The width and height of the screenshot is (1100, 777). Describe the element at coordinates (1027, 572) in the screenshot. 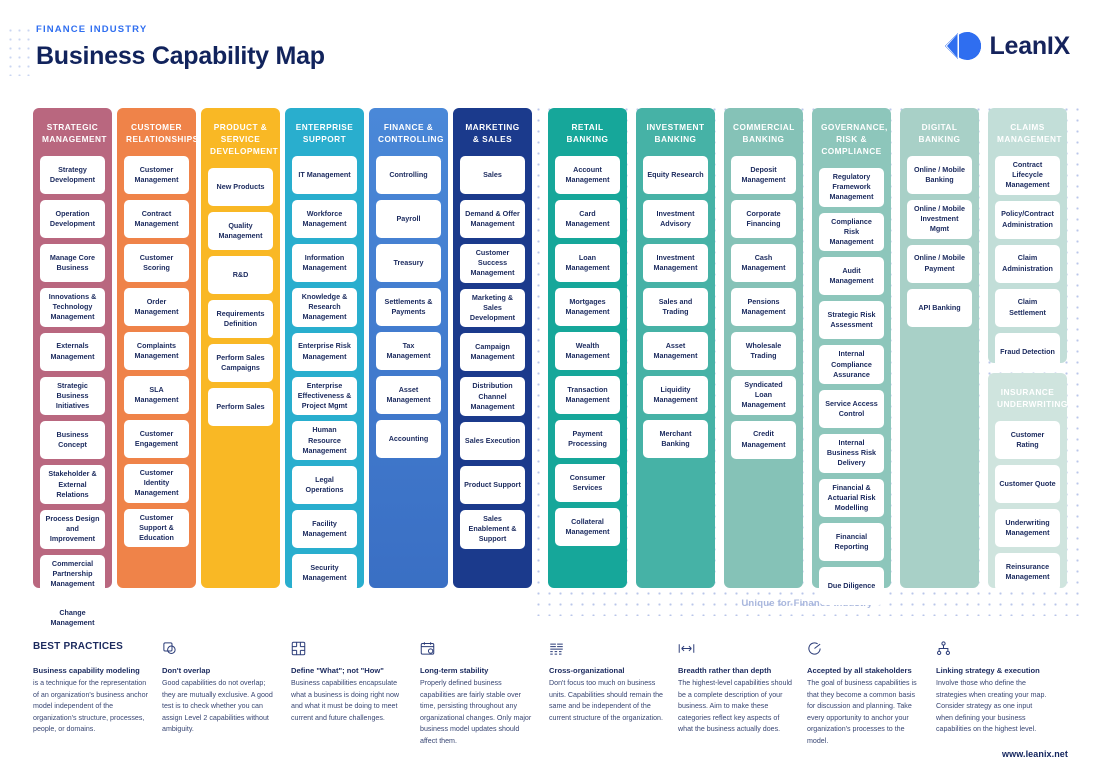

I see `capability-card: Reinsurance Management` at that location.